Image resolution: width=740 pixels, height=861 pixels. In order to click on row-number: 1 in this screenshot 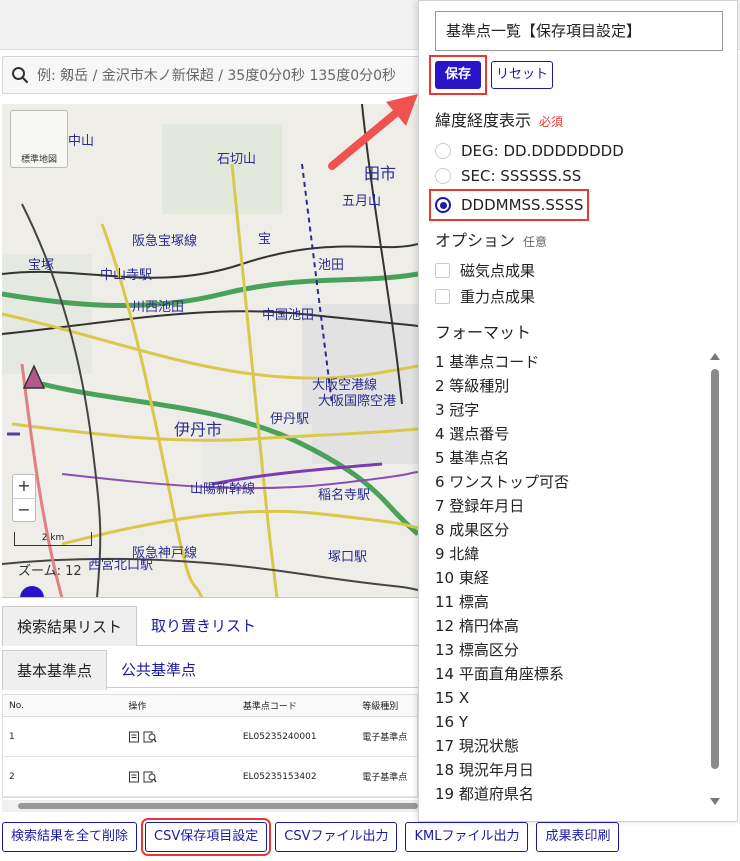, I will do `click(12, 736)`.